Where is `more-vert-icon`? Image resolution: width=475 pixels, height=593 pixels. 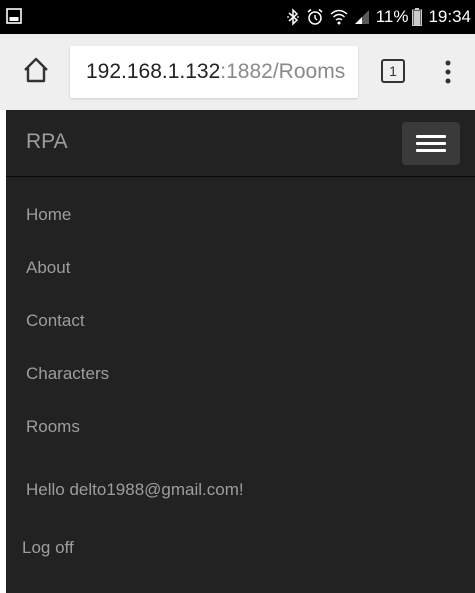 more-vert-icon is located at coordinates (448, 72).